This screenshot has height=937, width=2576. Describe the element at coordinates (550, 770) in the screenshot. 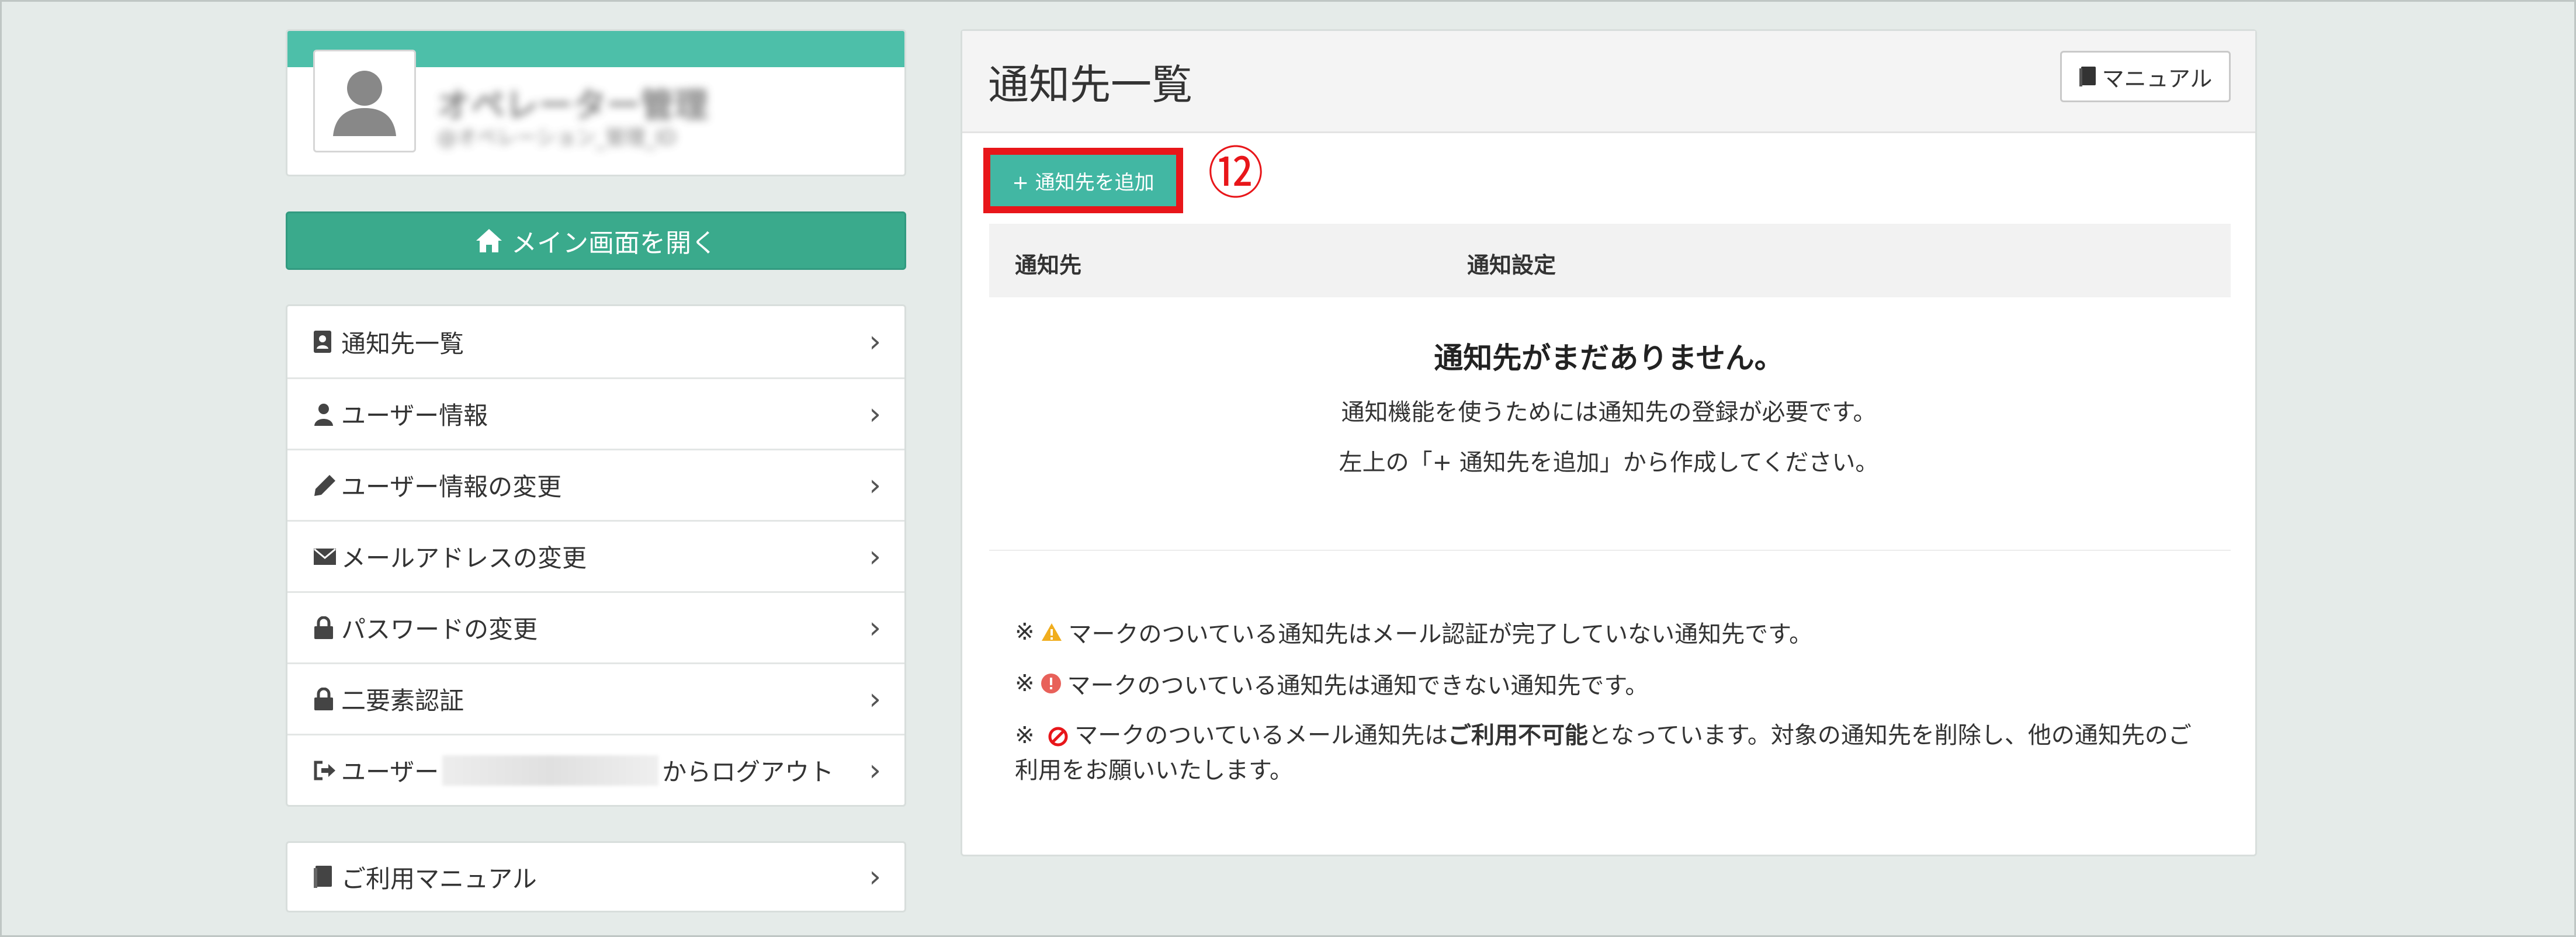

I see `blurred-username` at that location.